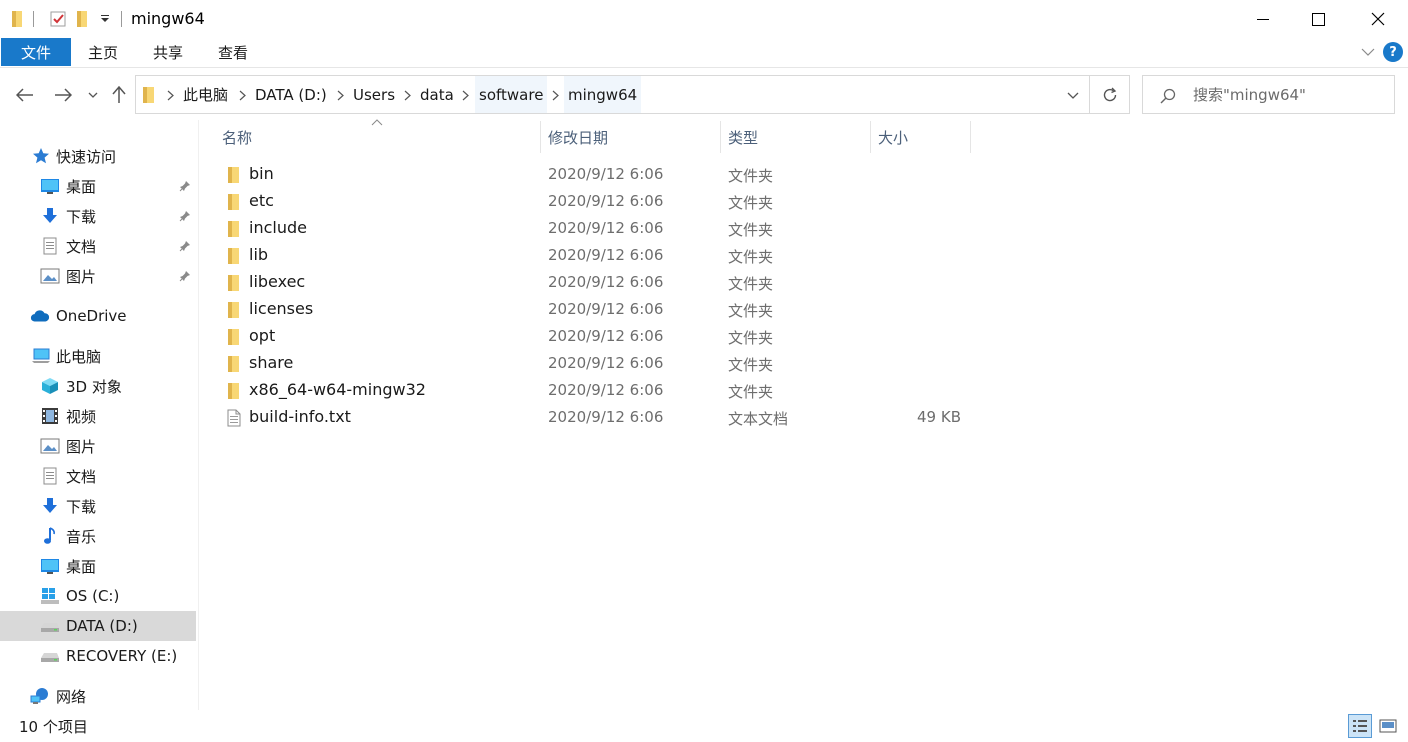 Image resolution: width=1408 pixels, height=742 pixels. What do you see at coordinates (36, 52) in the screenshot?
I see `tab-file: 文件` at bounding box center [36, 52].